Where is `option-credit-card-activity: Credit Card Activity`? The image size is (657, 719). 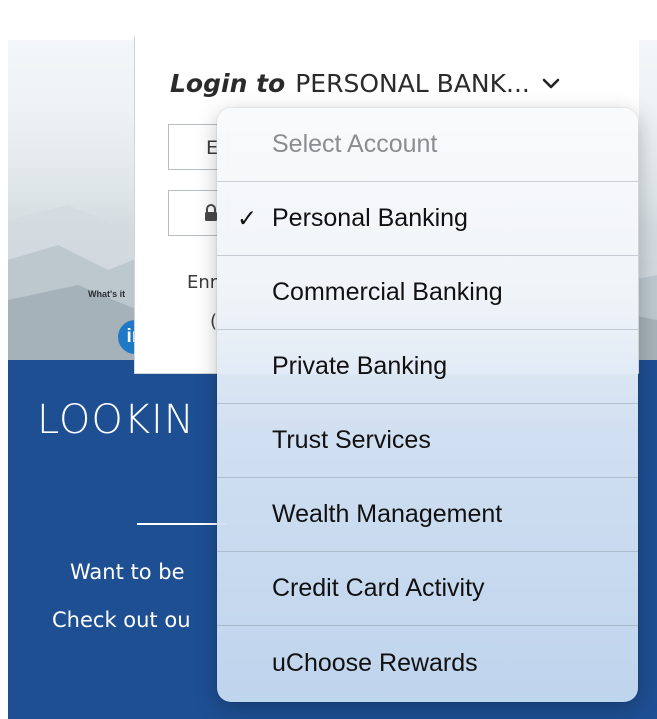
option-credit-card-activity: Credit Card Activity is located at coordinates (427, 589).